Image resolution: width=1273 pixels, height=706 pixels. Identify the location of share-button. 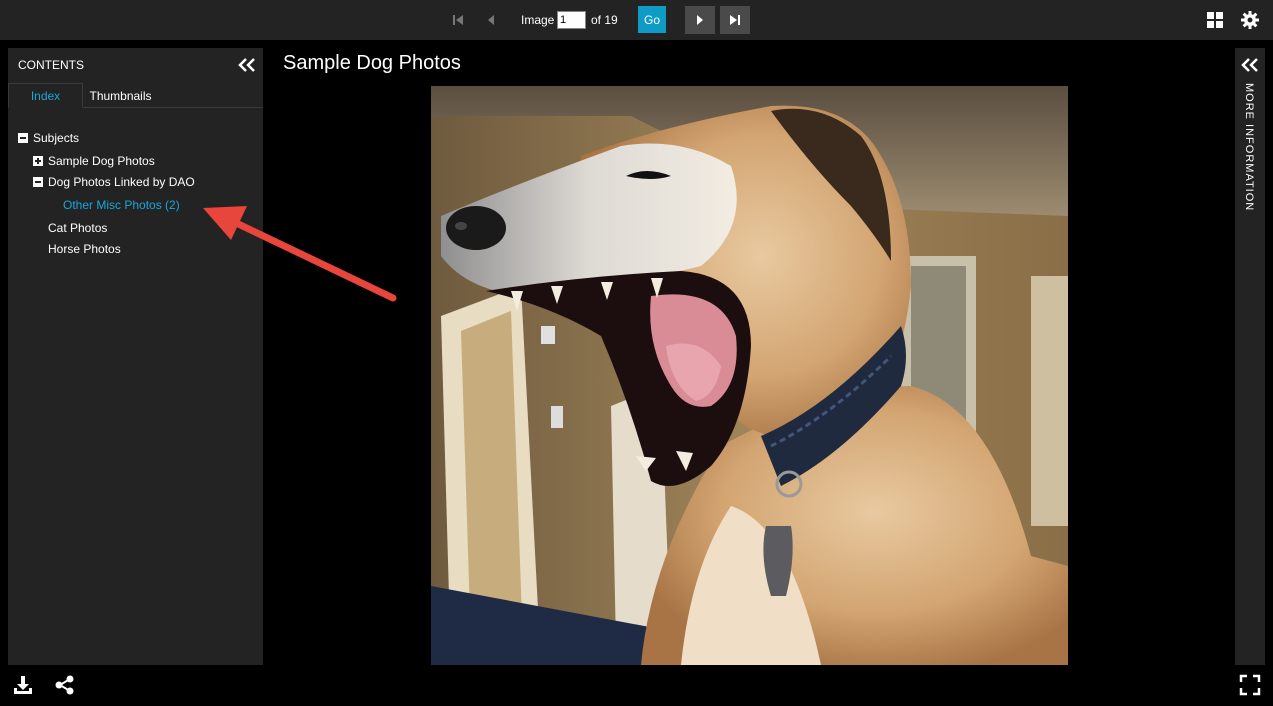
(65, 685).